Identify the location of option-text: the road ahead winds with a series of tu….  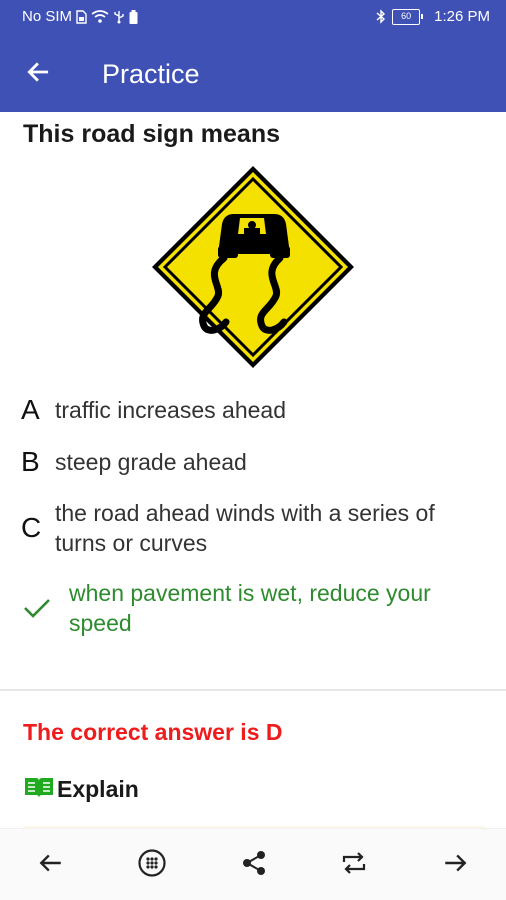
(245, 528).